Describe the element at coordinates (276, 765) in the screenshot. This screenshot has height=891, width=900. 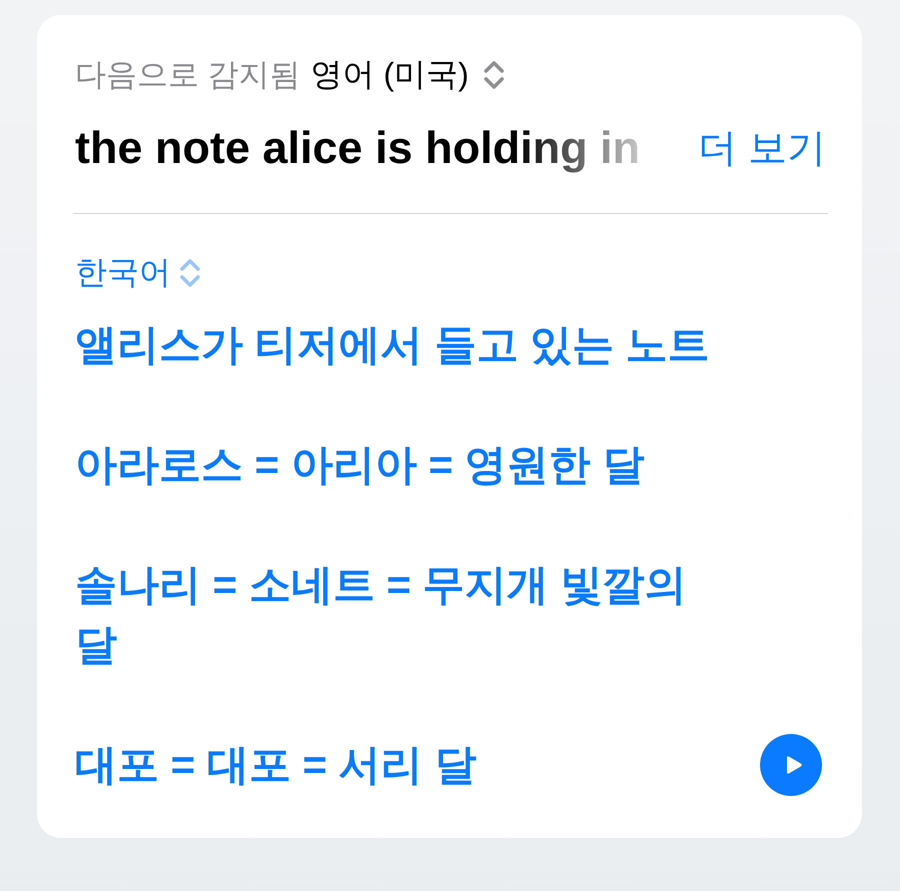
I see `translation-text: 대포 = 대포 = 서리 달` at that location.